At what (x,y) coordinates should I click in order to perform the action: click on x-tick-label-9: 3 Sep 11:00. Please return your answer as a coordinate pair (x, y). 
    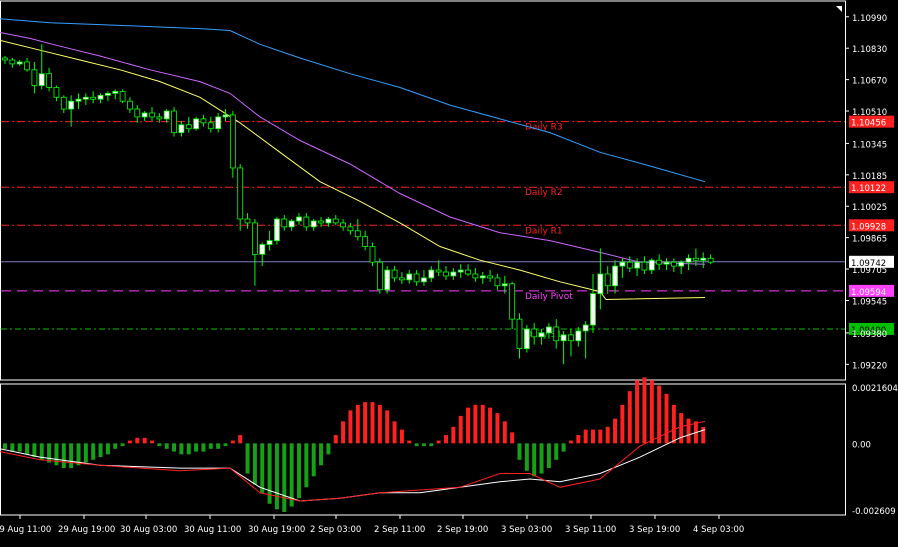
    Looking at the image, I should click on (590, 530).